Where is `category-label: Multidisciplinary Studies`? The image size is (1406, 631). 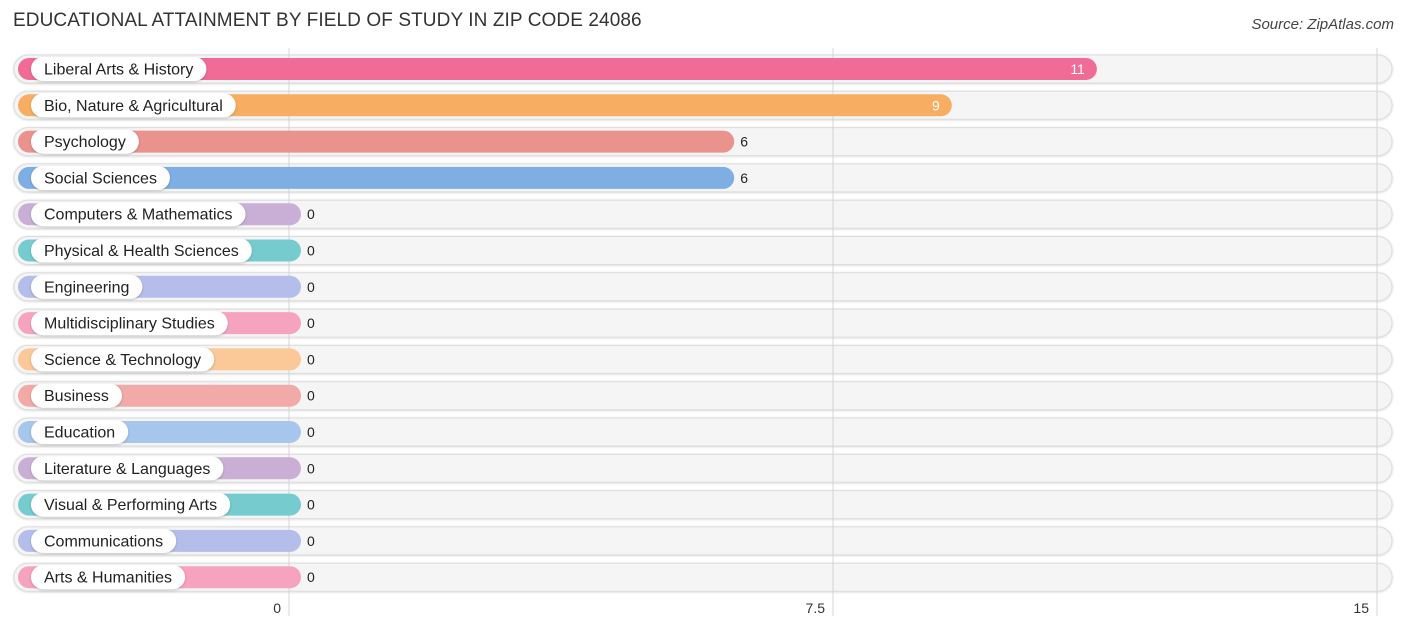
category-label: Multidisciplinary Studies is located at coordinates (129, 324).